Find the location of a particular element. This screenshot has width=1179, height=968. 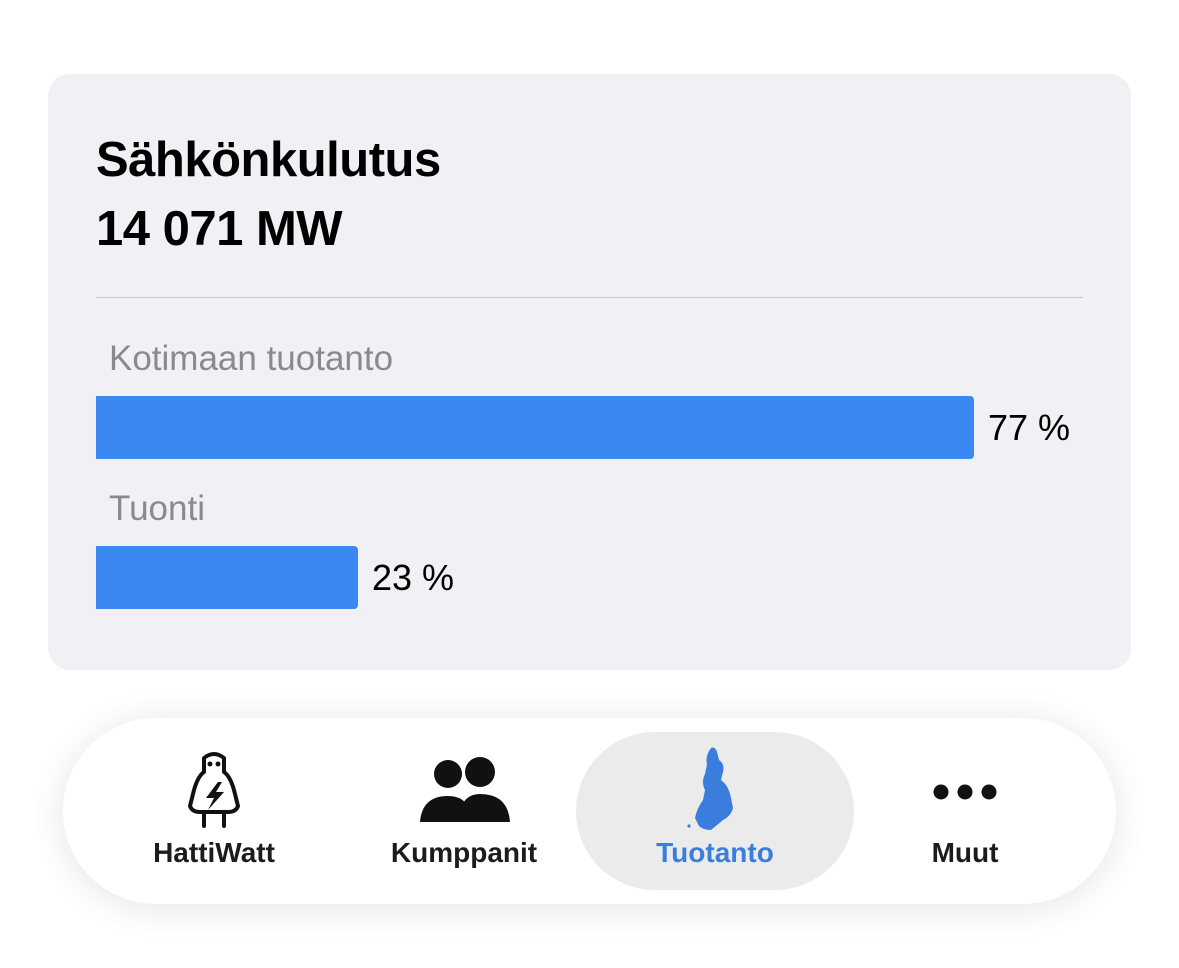

import-bar is located at coordinates (227, 577).